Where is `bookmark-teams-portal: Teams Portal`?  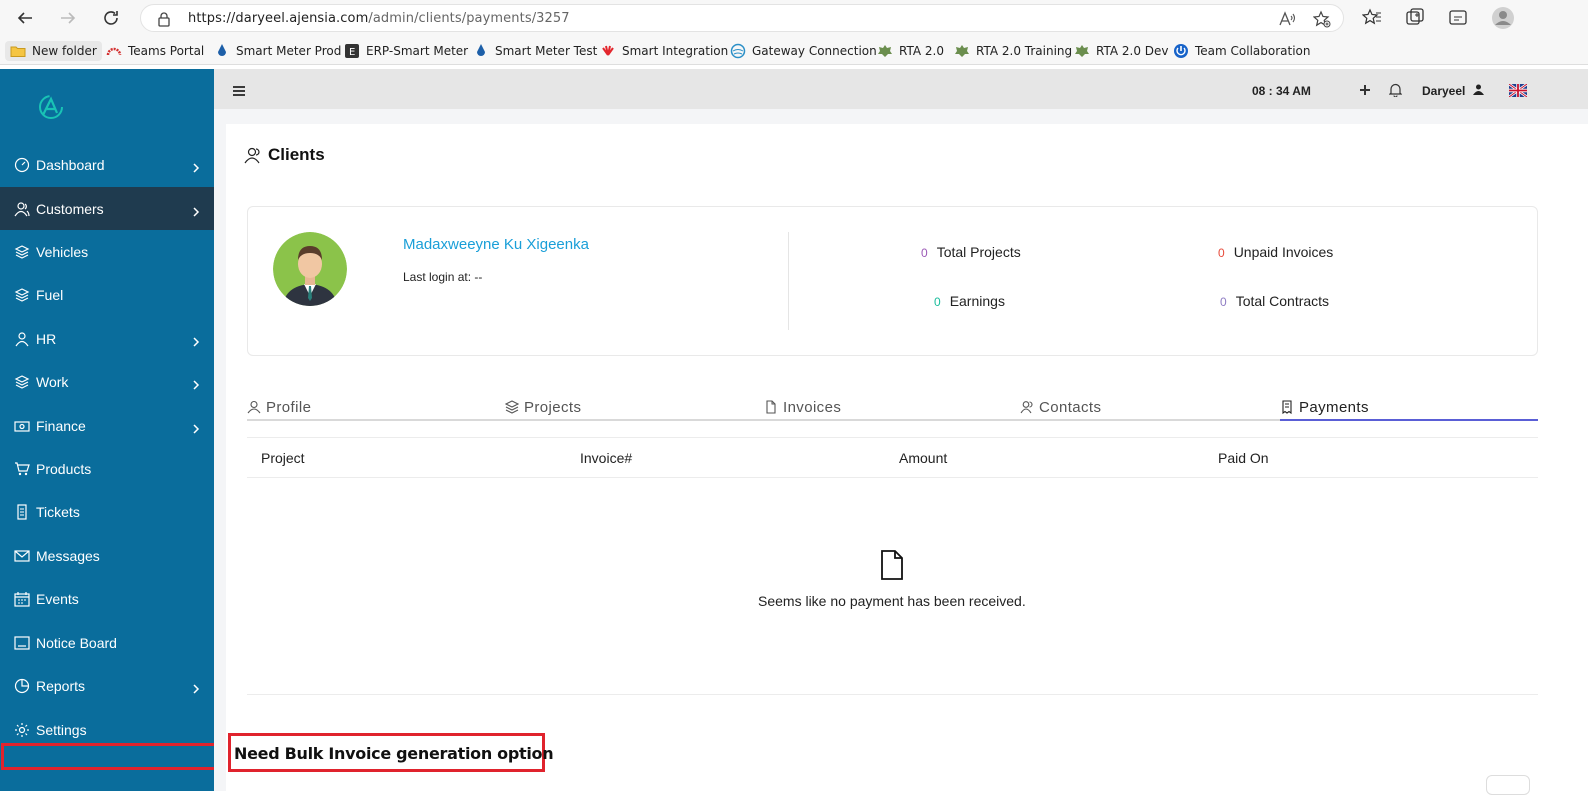 bookmark-teams-portal: Teams Portal is located at coordinates (155, 51).